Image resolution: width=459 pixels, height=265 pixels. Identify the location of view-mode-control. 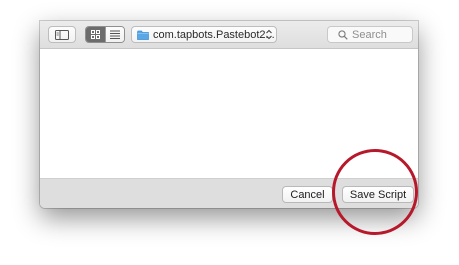
(105, 34).